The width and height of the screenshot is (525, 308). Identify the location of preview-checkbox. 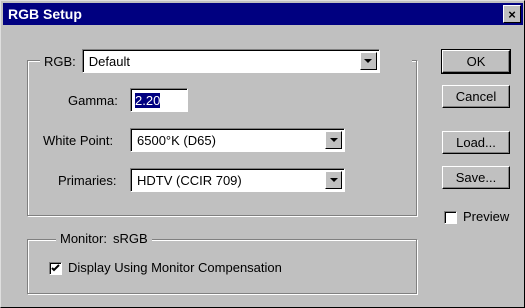
(450, 217).